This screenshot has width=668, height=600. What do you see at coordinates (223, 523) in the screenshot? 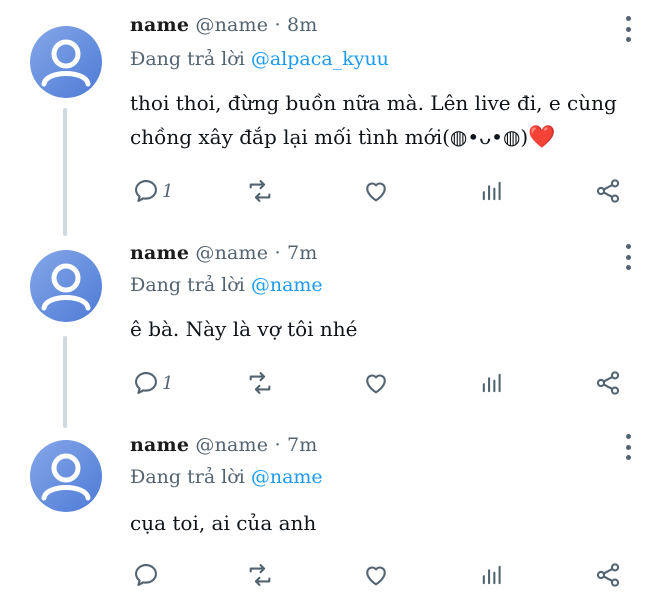
I see `tweet-text-content: cụa toi, ai của anh` at bounding box center [223, 523].